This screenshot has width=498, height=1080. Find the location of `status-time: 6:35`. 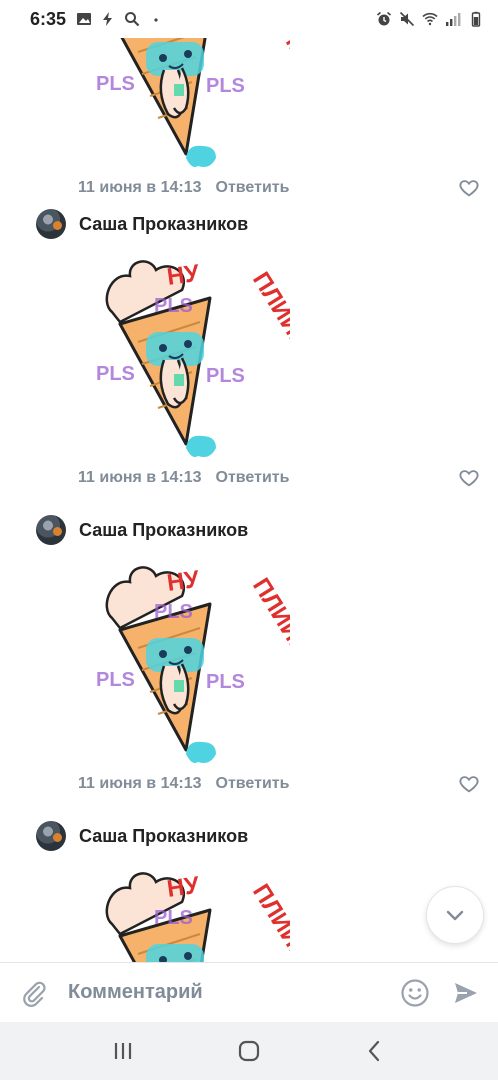

status-time: 6:35 is located at coordinates (48, 18).